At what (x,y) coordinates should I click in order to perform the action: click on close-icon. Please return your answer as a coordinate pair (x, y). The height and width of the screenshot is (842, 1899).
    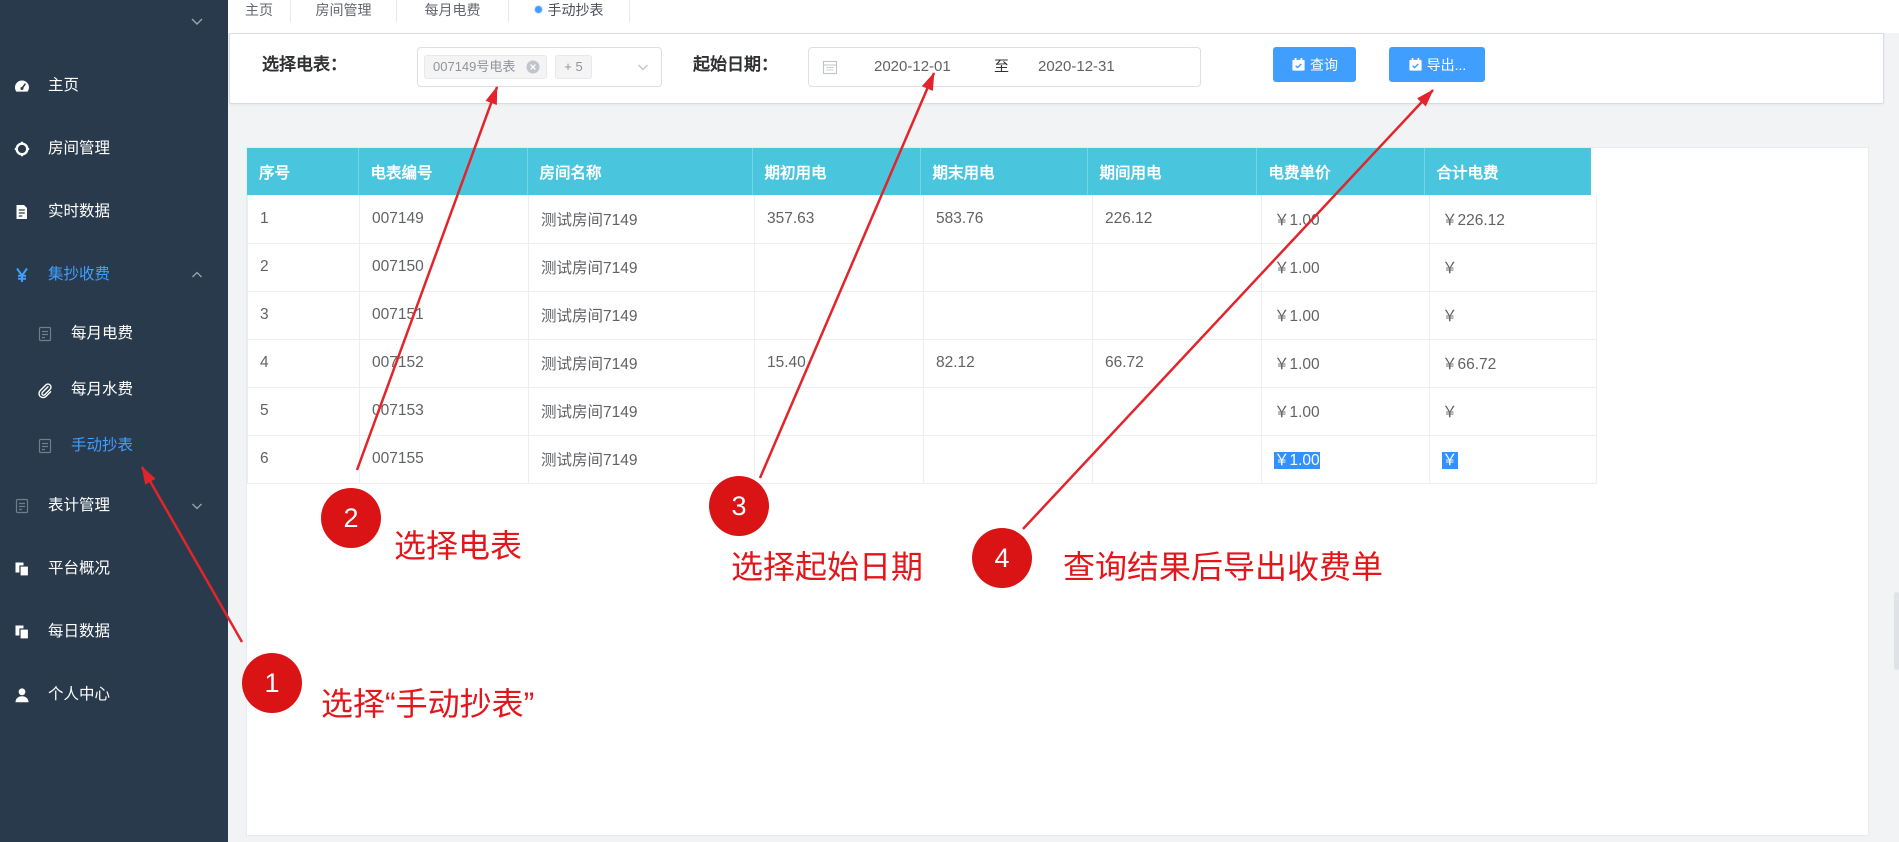
    Looking at the image, I should click on (533, 67).